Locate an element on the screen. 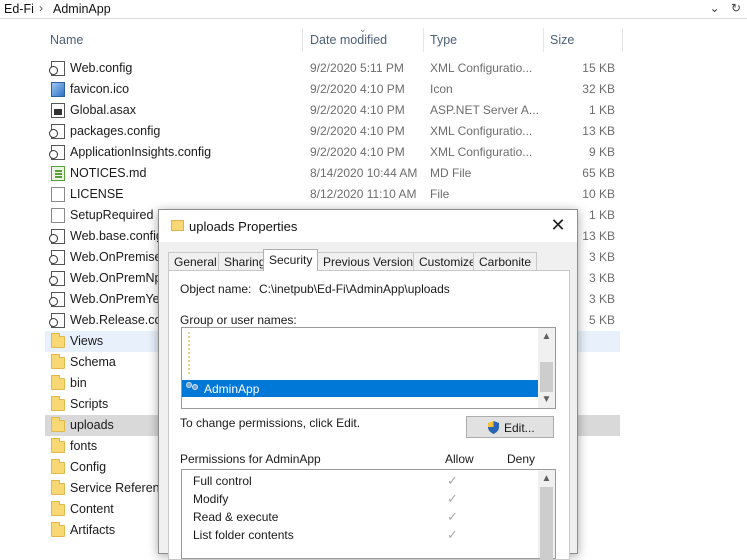  column-header-row: Name ⌄ Date modified Type Size is located at coordinates (373, 38).